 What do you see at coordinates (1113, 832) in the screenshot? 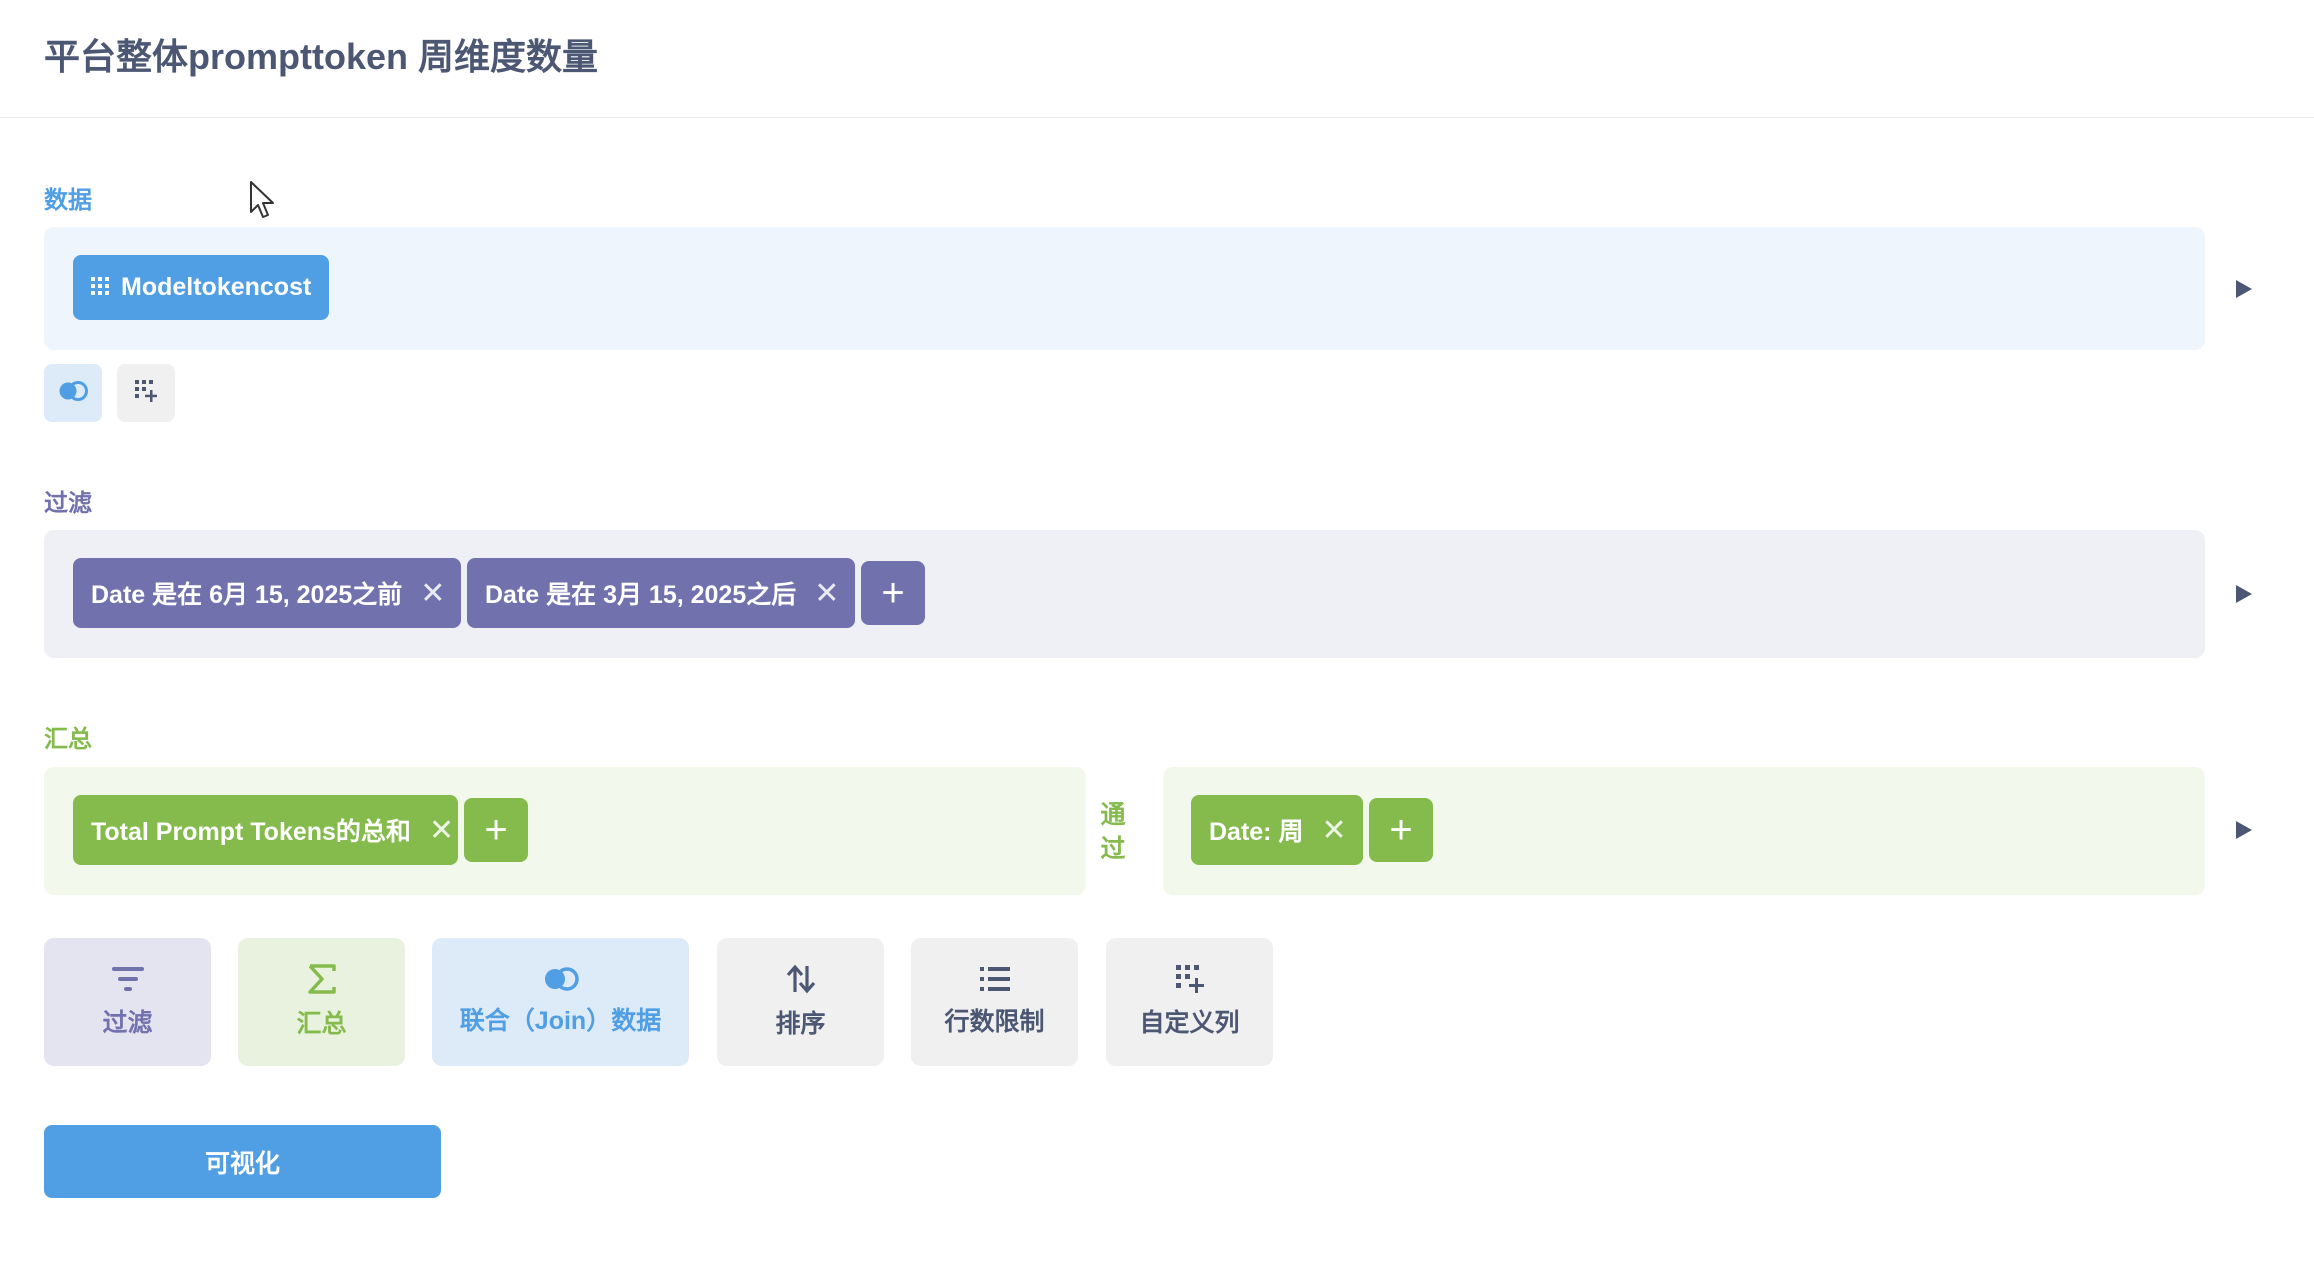
I see `by-label: 通过` at bounding box center [1113, 832].